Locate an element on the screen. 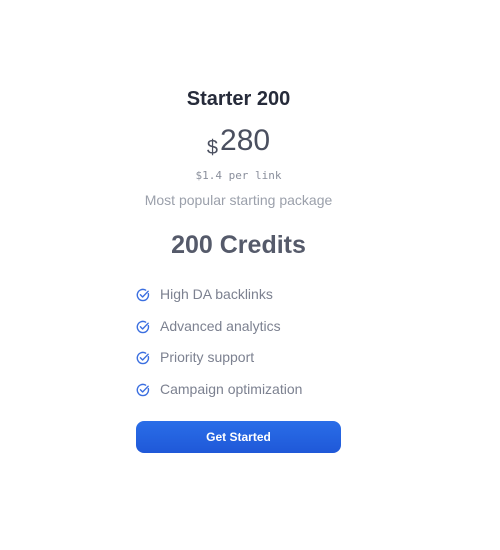 The width and height of the screenshot is (500, 550). feature-item: Advanced analytics is located at coordinates (219, 332).